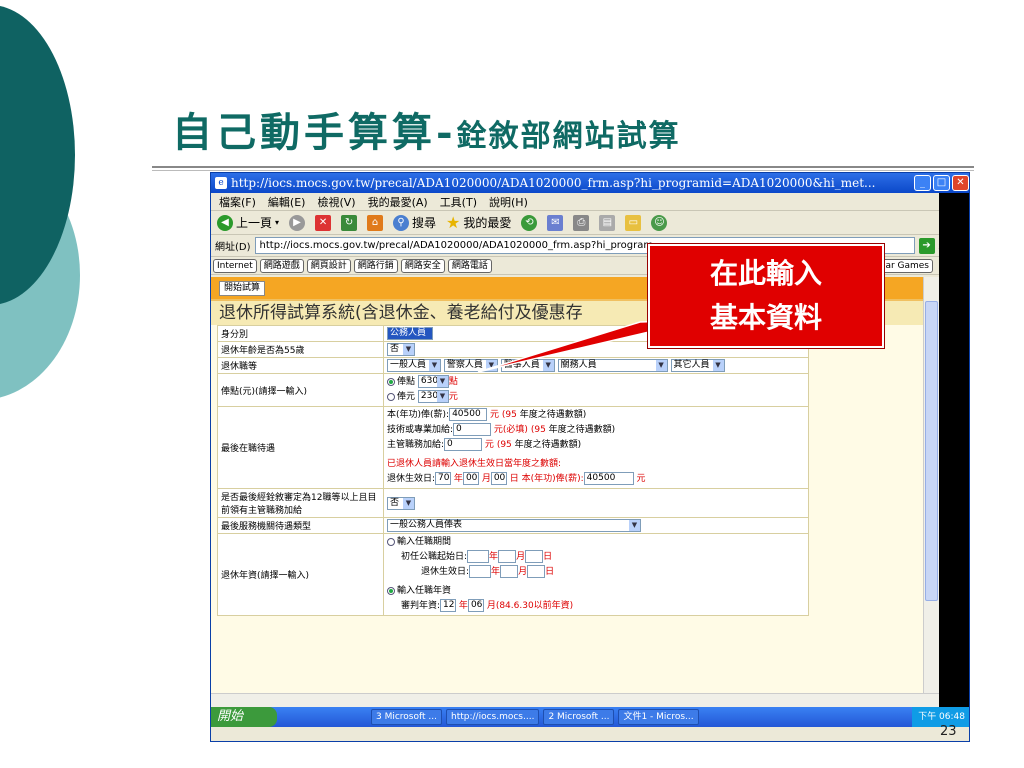 The image size is (1024, 768). What do you see at coordinates (401, 503) in the screenshot?
I see `senior-select: 否 ▼` at bounding box center [401, 503].